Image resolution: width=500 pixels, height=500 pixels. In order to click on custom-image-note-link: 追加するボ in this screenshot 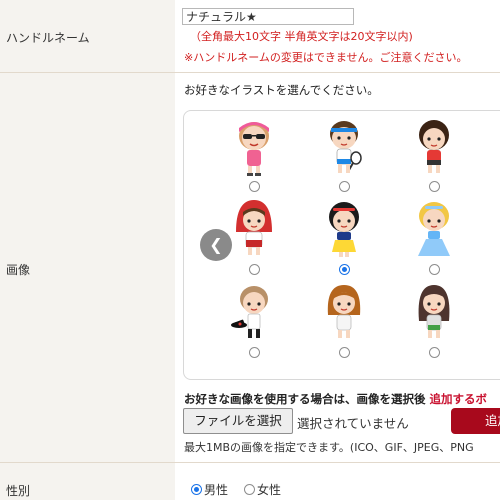, I will do `click(458, 399)`.